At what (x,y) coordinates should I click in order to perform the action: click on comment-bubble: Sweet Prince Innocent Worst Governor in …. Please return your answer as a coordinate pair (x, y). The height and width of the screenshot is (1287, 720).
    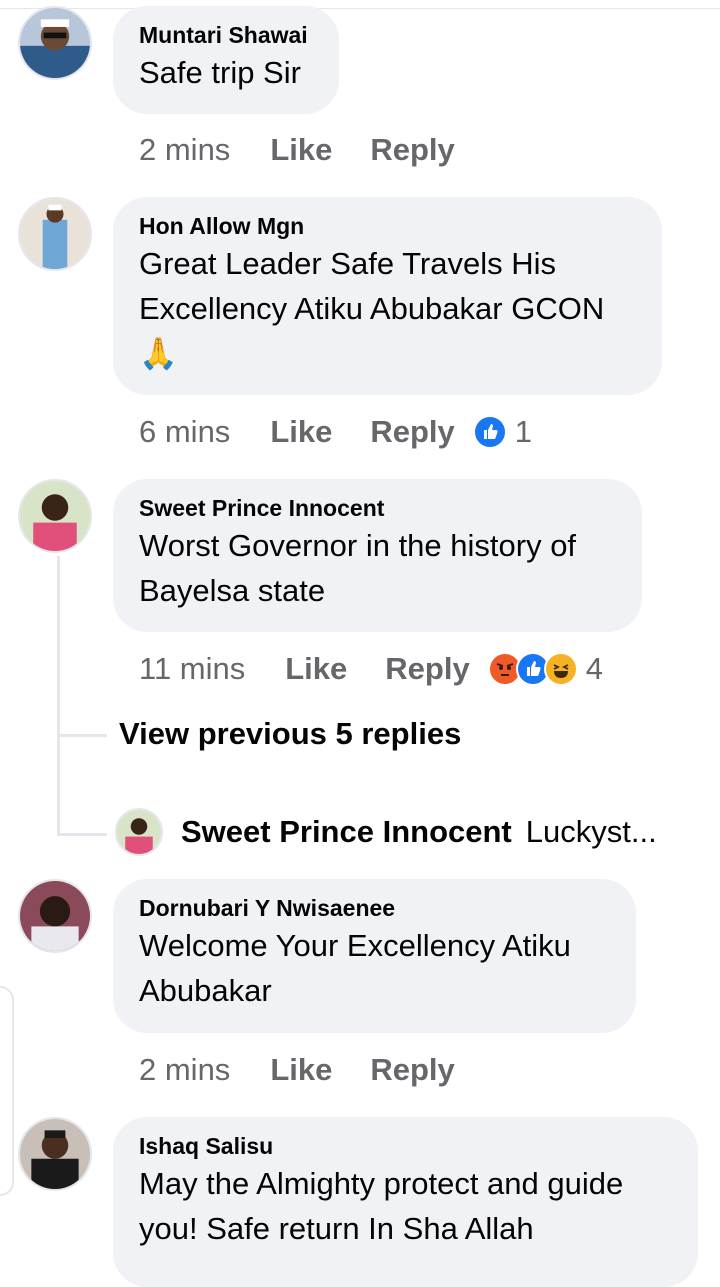
    Looking at the image, I should click on (377, 555).